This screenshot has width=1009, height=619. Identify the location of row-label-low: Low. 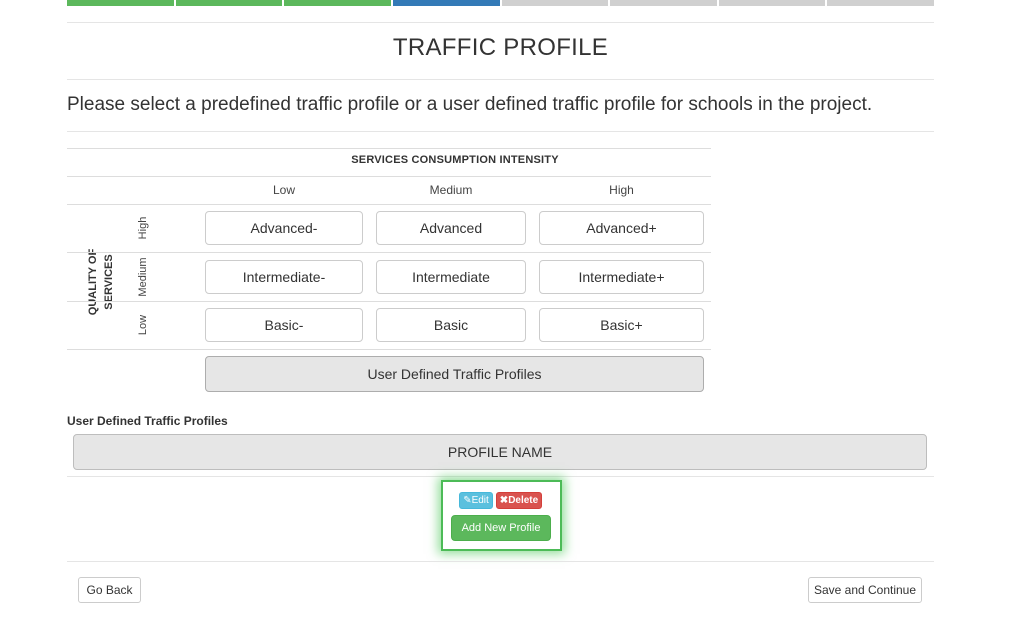
(143, 325).